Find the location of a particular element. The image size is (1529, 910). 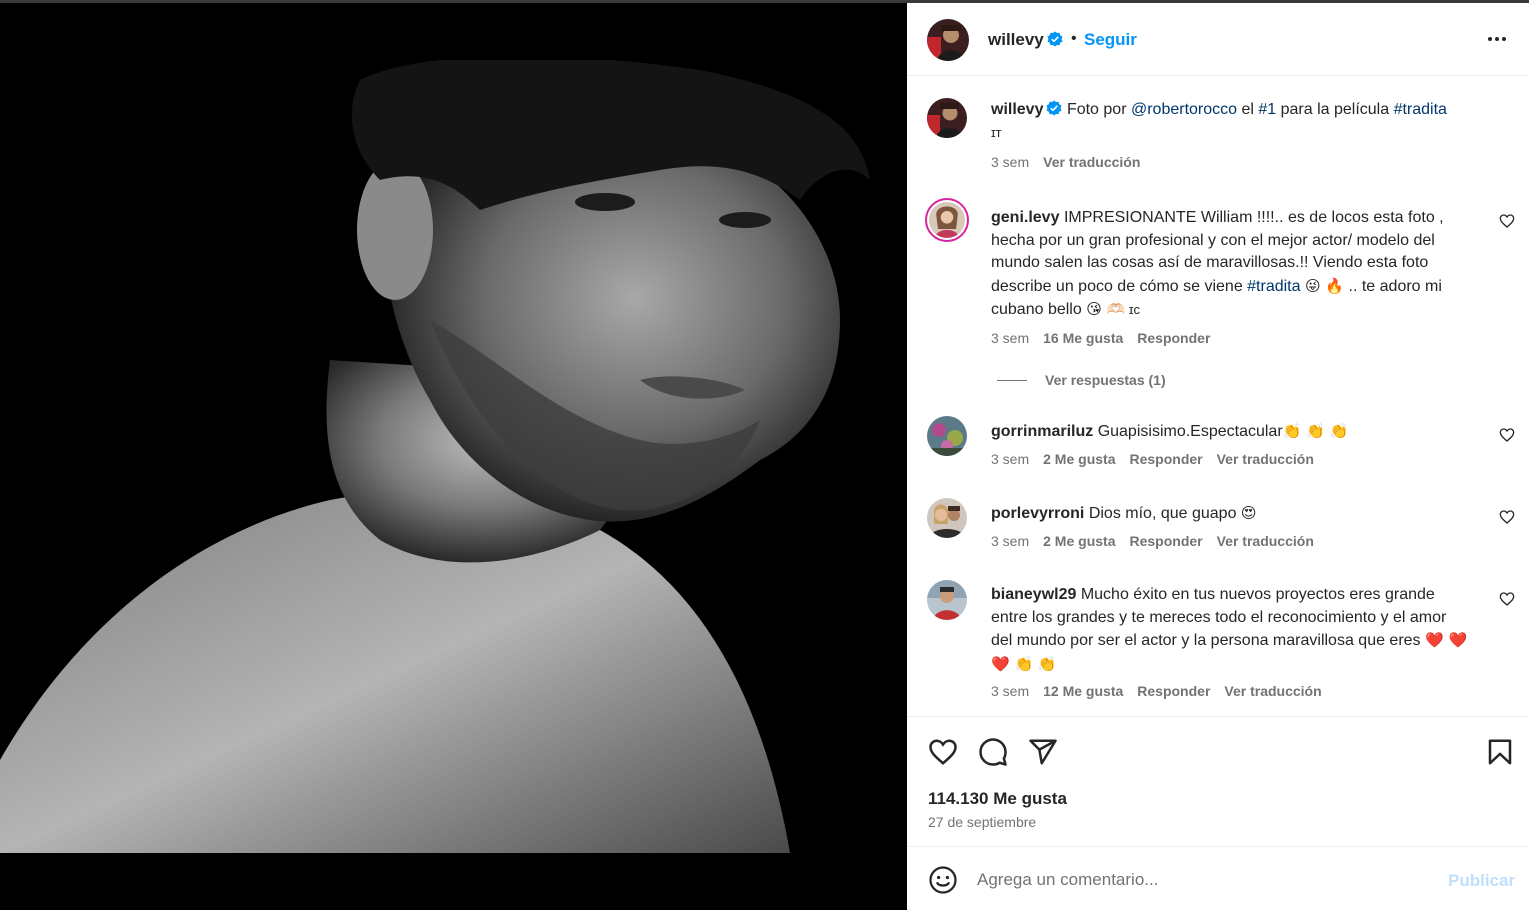

caption-hashtag-1: #1 is located at coordinates (1267, 109).